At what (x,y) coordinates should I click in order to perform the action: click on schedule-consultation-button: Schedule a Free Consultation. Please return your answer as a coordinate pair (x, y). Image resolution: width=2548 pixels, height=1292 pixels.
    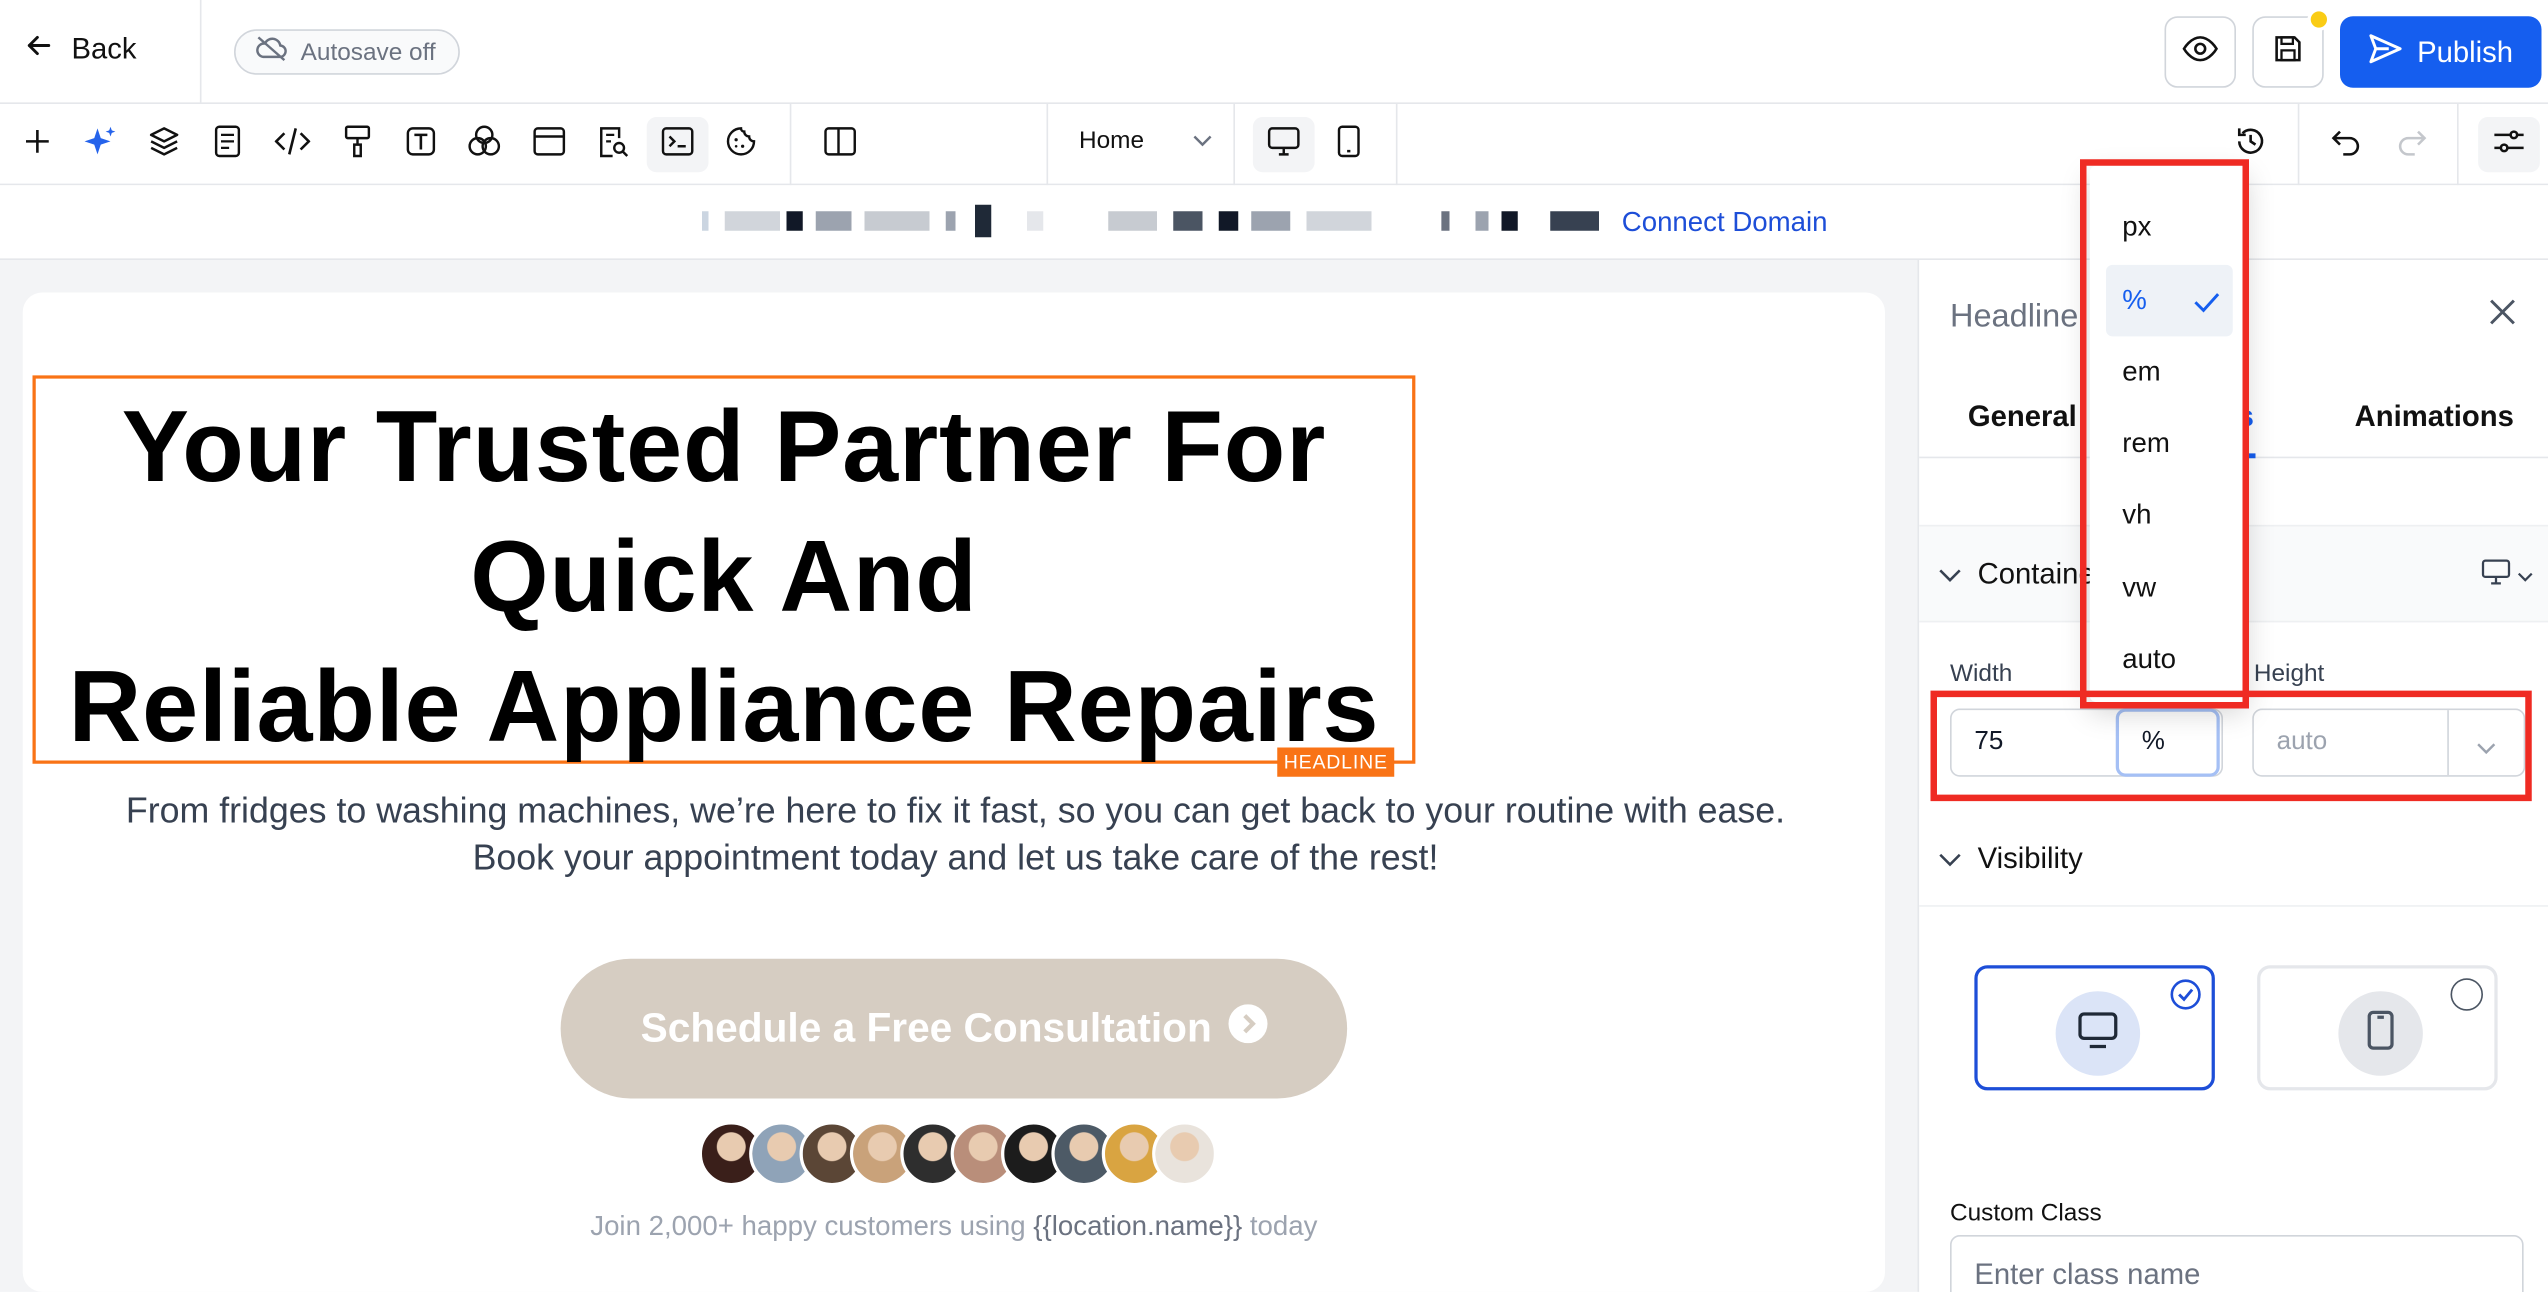
    Looking at the image, I should click on (954, 1028).